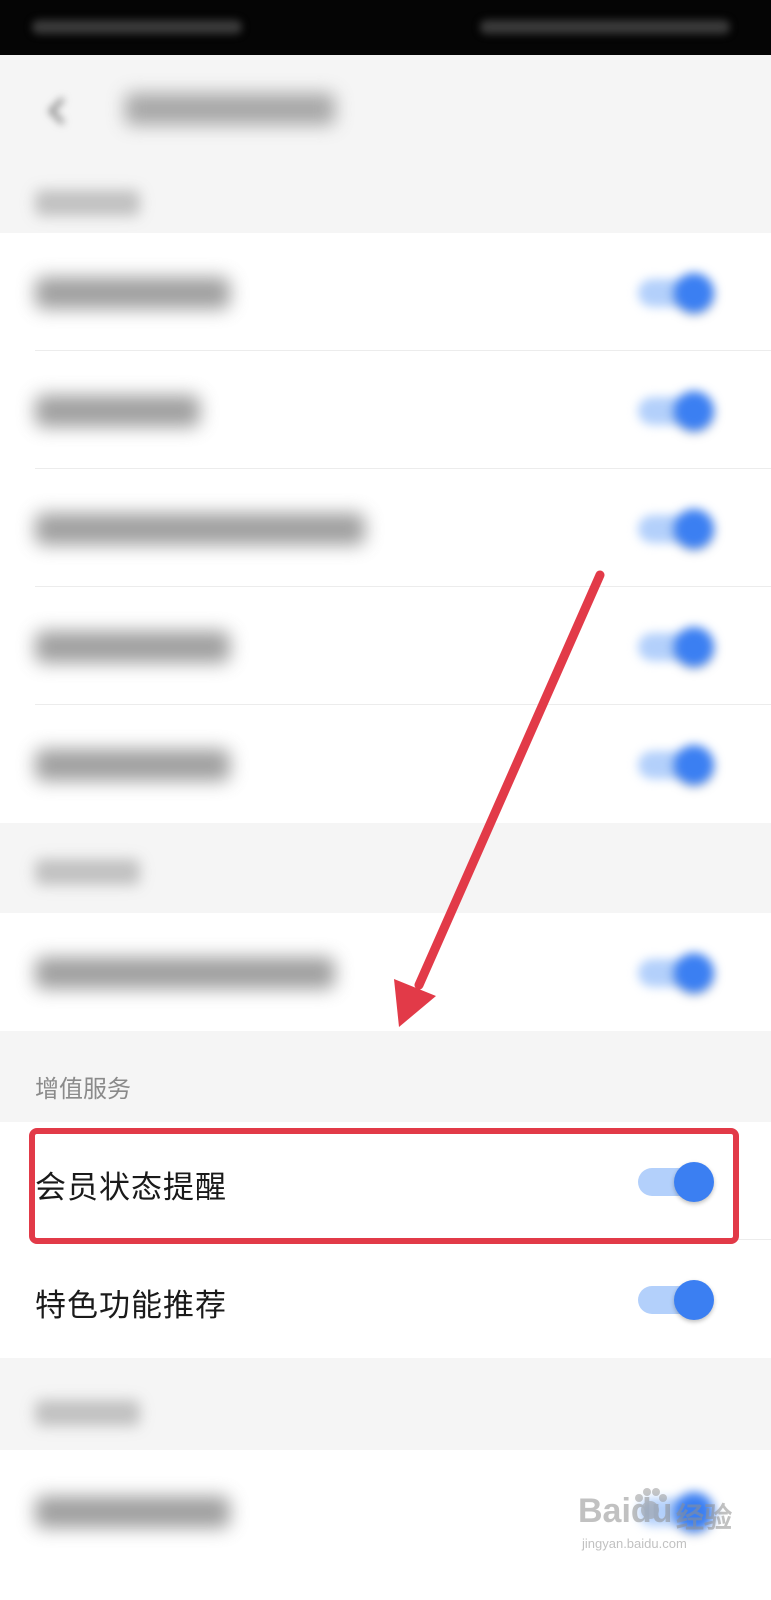 This screenshot has width=771, height=1600. What do you see at coordinates (605, 27) in the screenshot?
I see `status-right-blur` at bounding box center [605, 27].